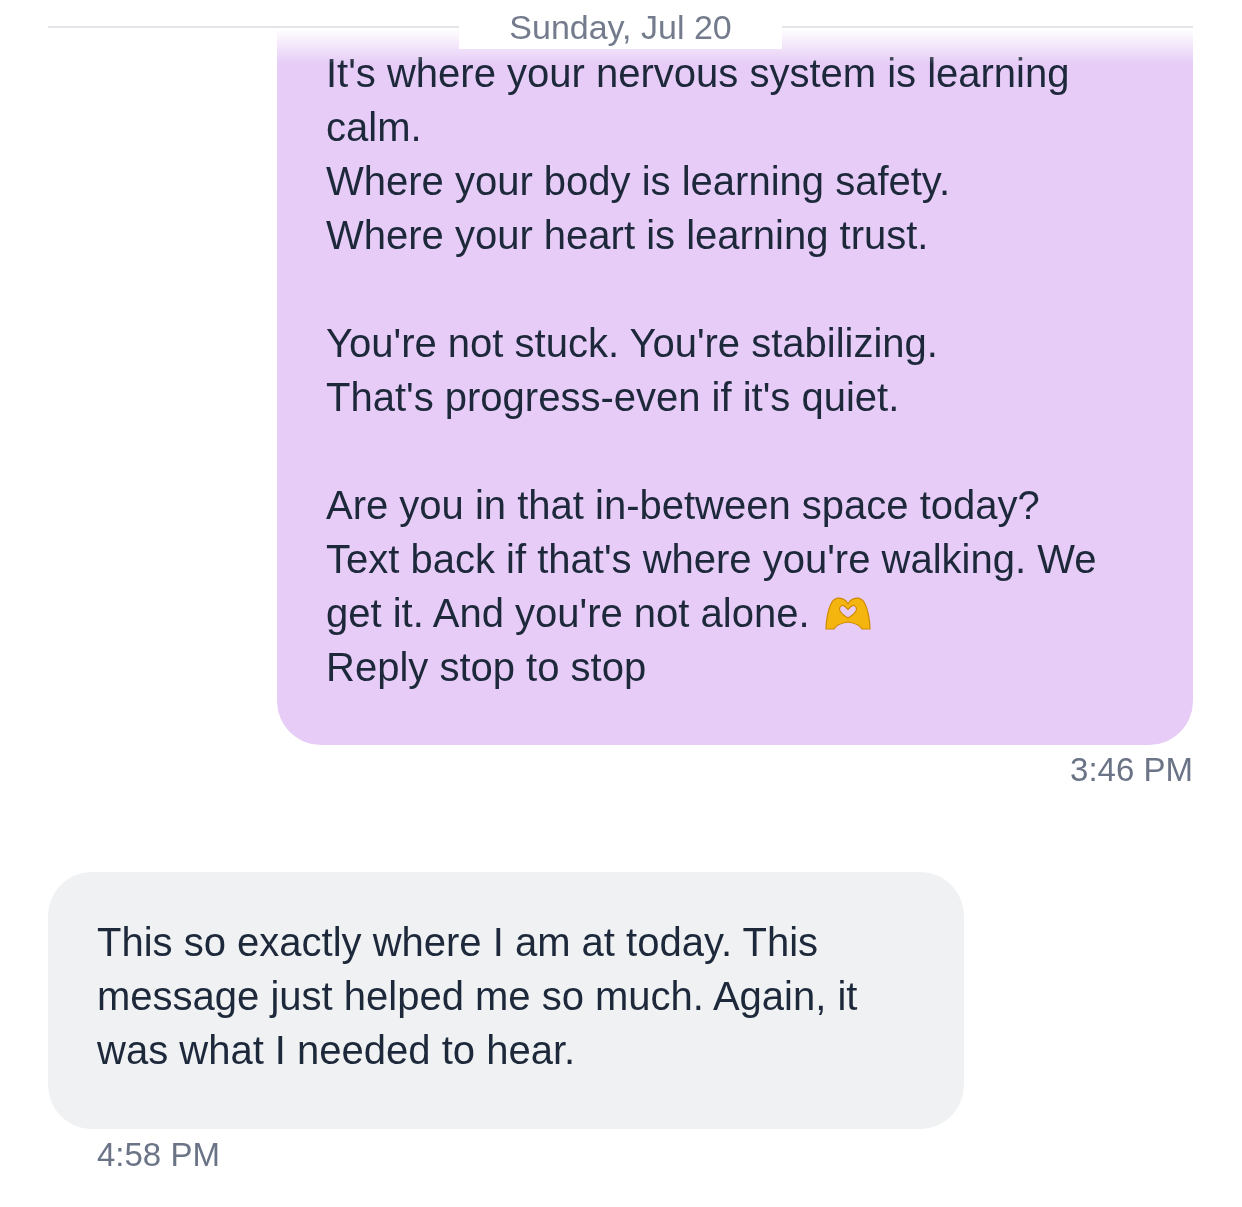 Image resolution: width=1242 pixels, height=1207 pixels. What do you see at coordinates (632, 343) in the screenshot?
I see `message-text: You're not stuck. You're stabilizing.` at bounding box center [632, 343].